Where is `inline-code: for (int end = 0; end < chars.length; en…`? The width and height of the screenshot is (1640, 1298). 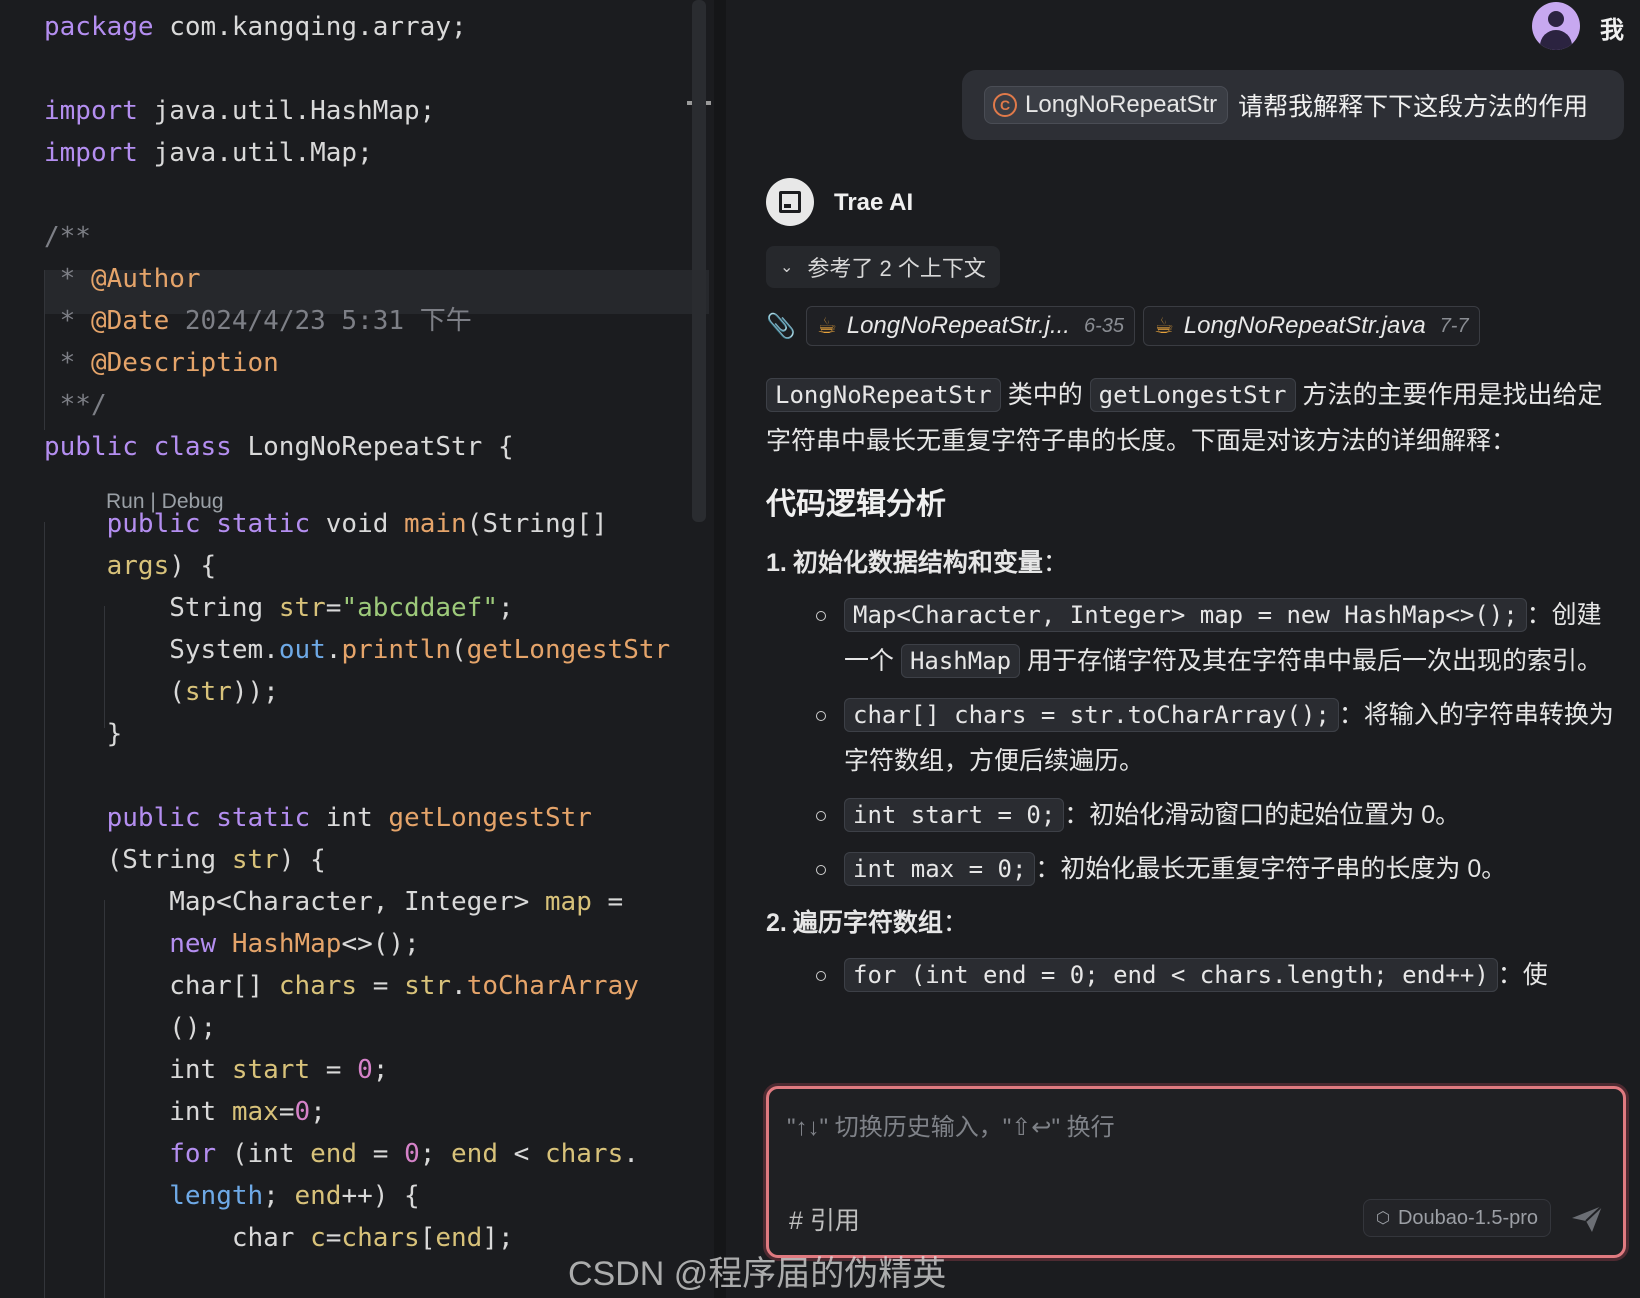 inline-code: for (int end = 0; end < chars.length; en… is located at coordinates (1171, 975).